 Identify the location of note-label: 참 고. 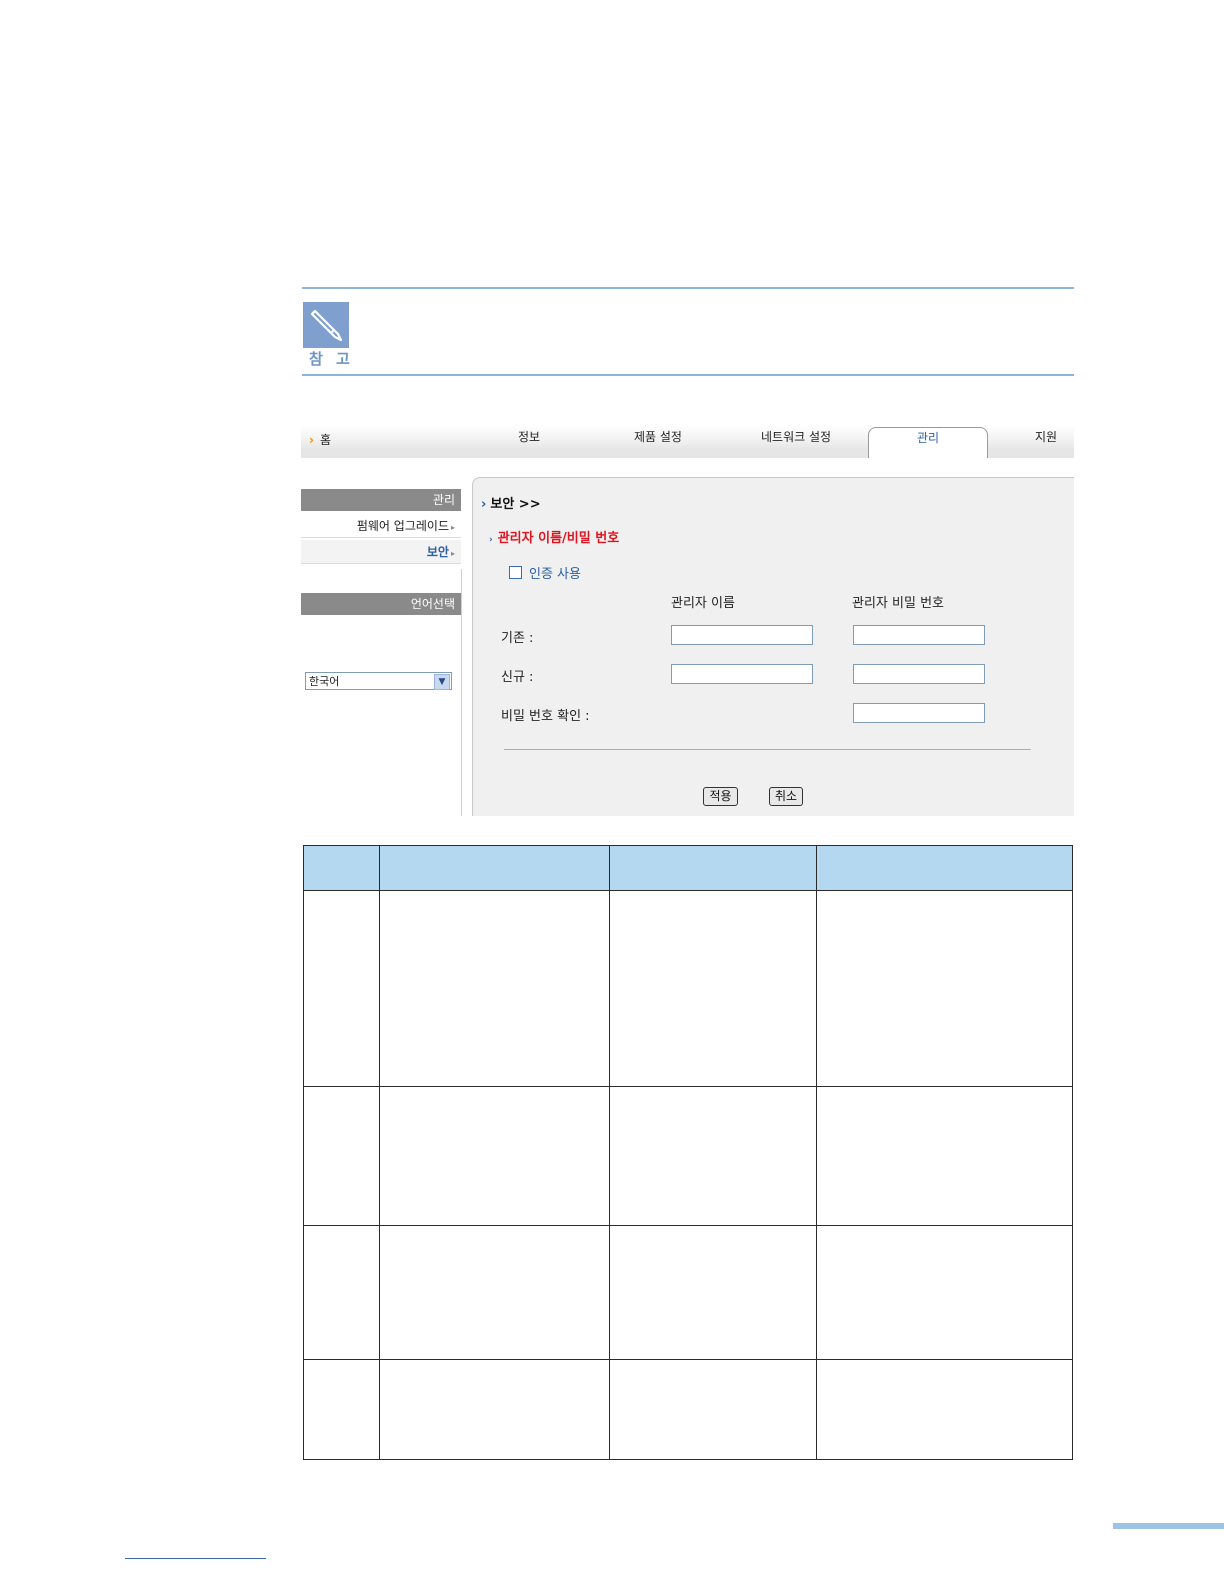
(331, 359).